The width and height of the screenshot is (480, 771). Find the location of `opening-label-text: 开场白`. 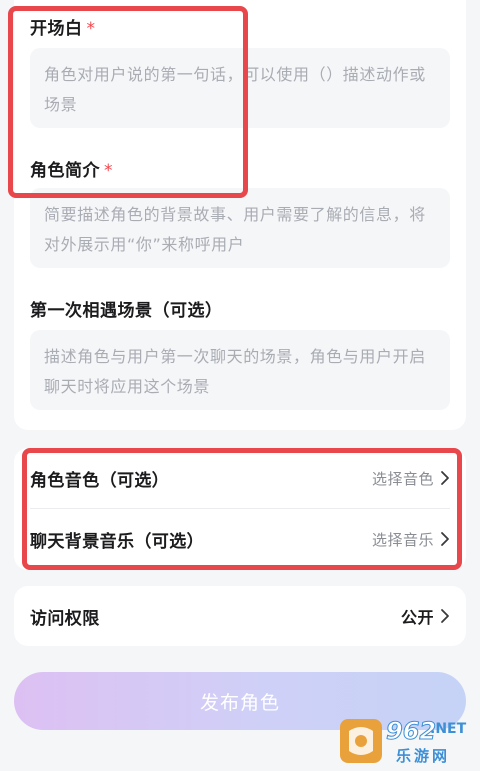

opening-label-text: 开场白 is located at coordinates (56, 29).